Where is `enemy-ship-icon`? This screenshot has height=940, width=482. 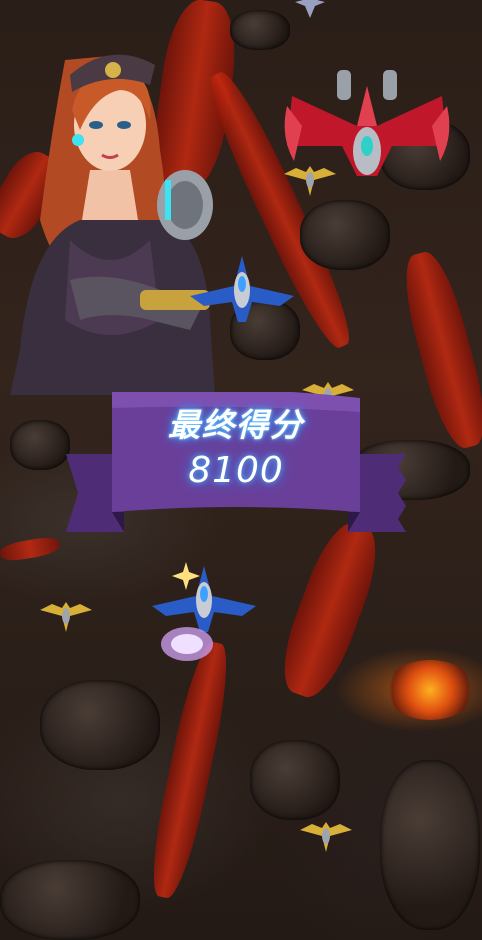 enemy-ship-icon is located at coordinates (310, 9).